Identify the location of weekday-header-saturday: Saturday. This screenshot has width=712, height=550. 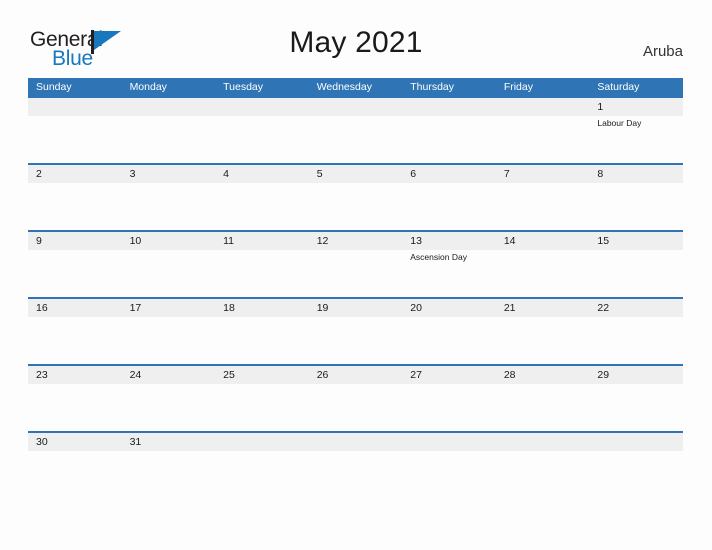
(618, 87).